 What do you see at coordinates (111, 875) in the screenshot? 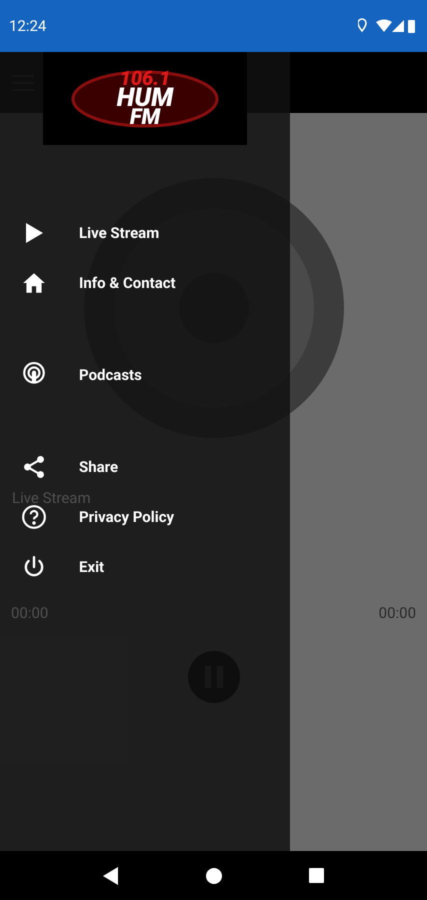
I see `back-icon` at bounding box center [111, 875].